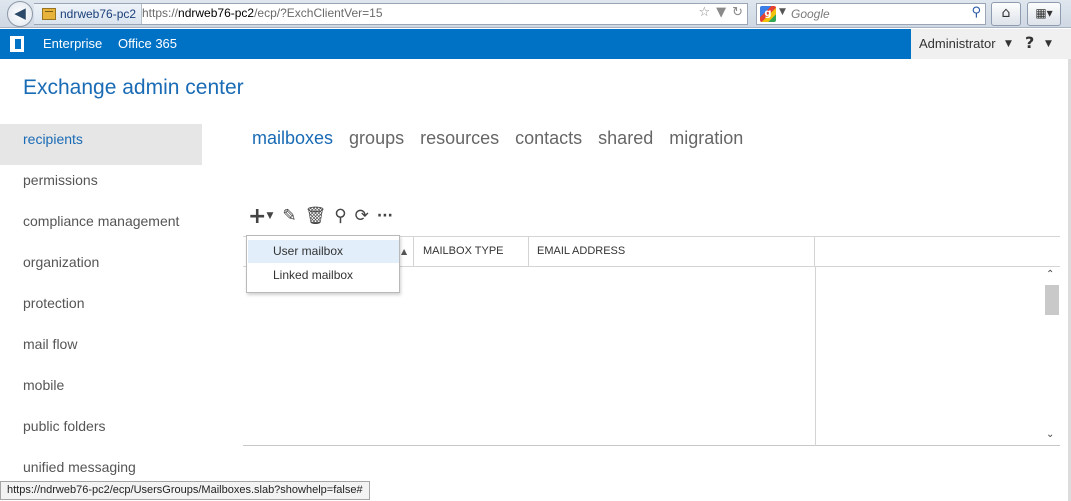  I want to click on search-bar: g ▼ Google ⚲, so click(871, 14).